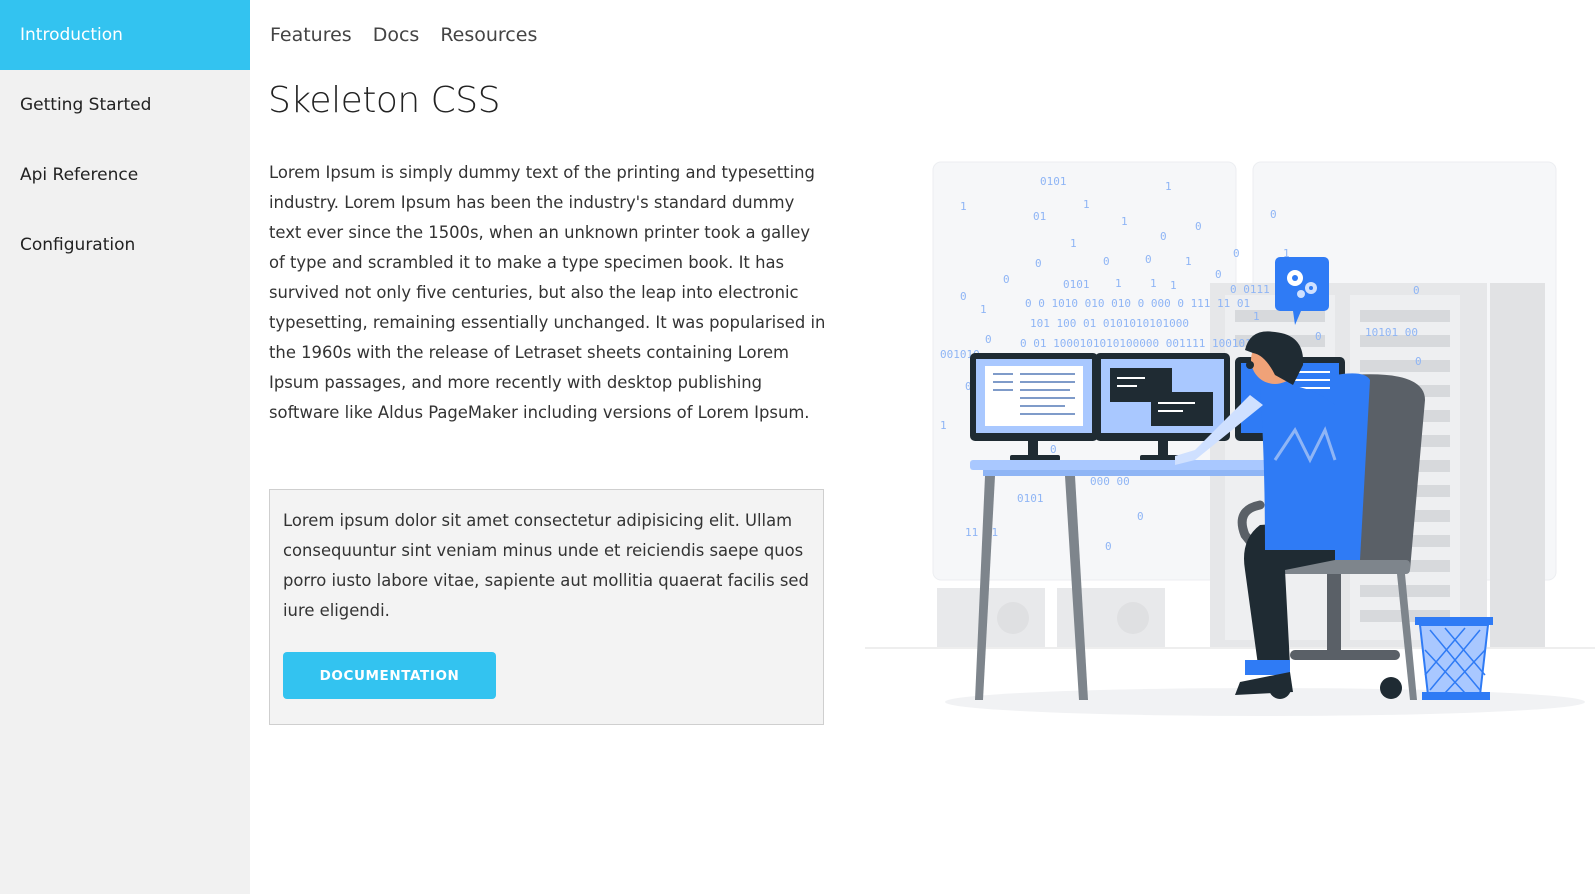 Image resolution: width=1595 pixels, height=894 pixels. Describe the element at coordinates (1149, 343) in the screenshot. I see `svg-text:0 01 1000101010100000 001111: 0 01 1000101010100000 001111 100101 110` at that location.